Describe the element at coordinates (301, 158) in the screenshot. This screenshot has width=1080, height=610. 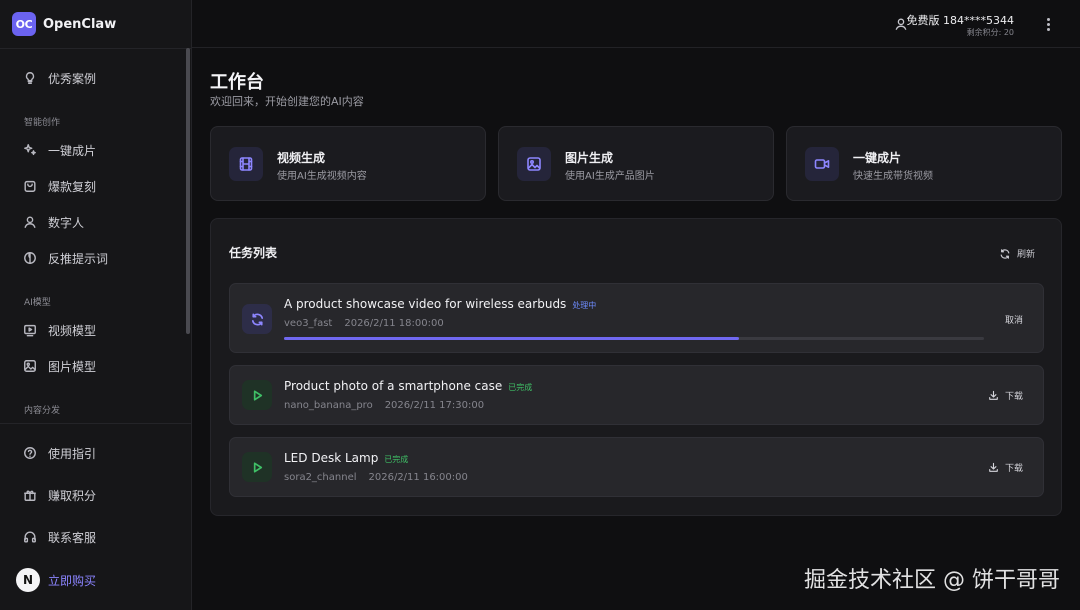
I see `quick-action-title: 视频生成` at that location.